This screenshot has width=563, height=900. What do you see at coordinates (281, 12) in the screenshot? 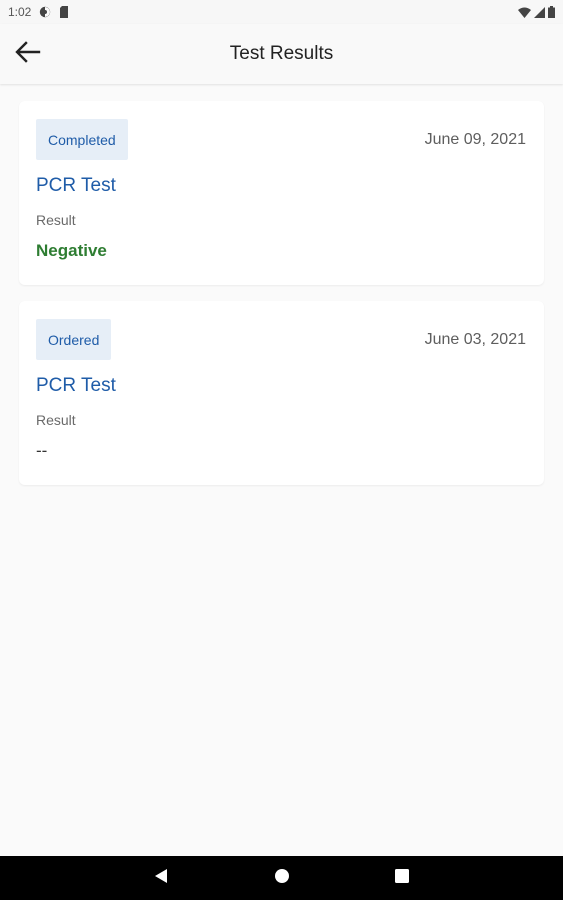
I see `status-bar: 1:02` at bounding box center [281, 12].